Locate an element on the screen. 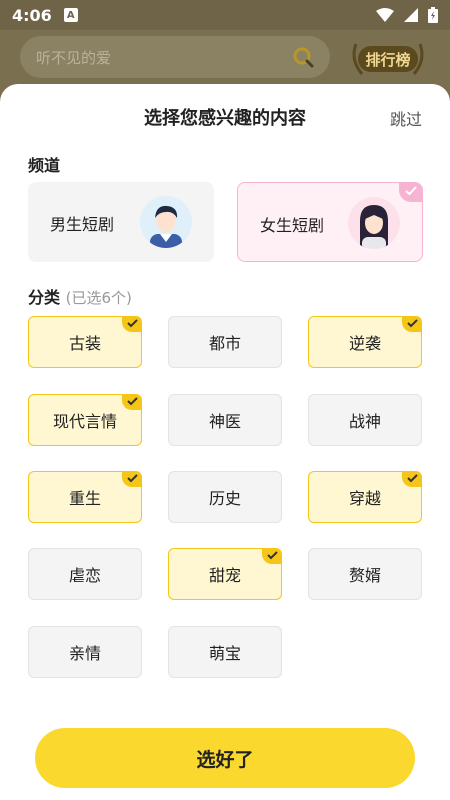  search-icon is located at coordinates (303, 57).